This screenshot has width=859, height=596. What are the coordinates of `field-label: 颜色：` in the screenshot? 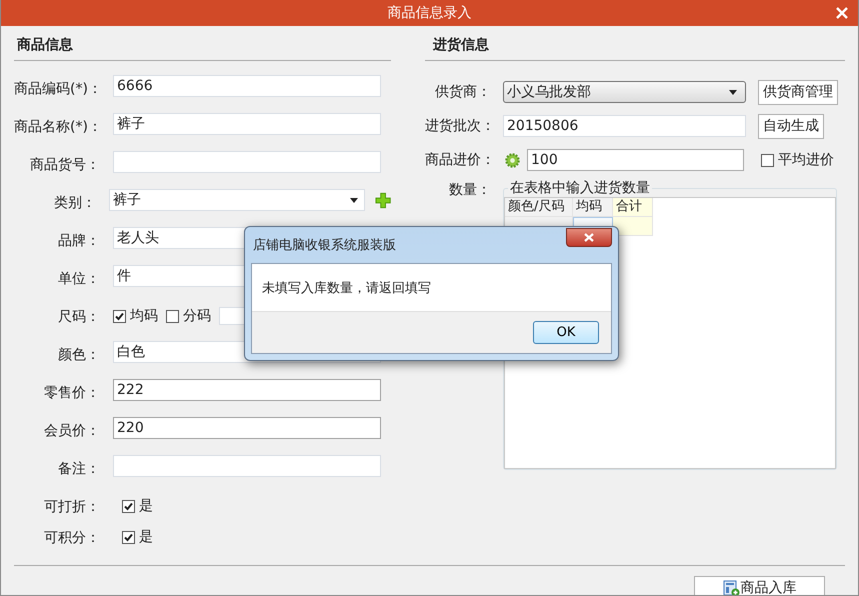 It's located at (78, 355).